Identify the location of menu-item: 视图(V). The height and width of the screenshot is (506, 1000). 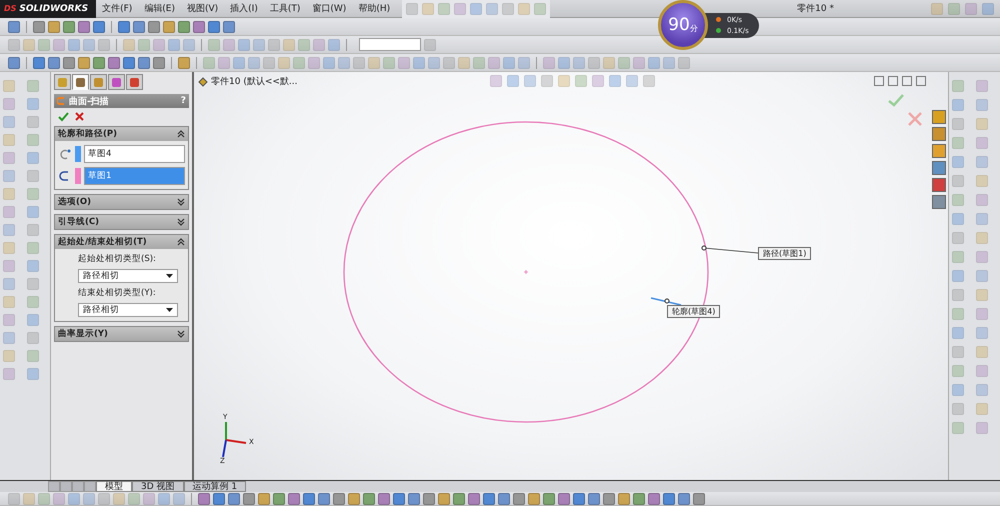
(202, 8).